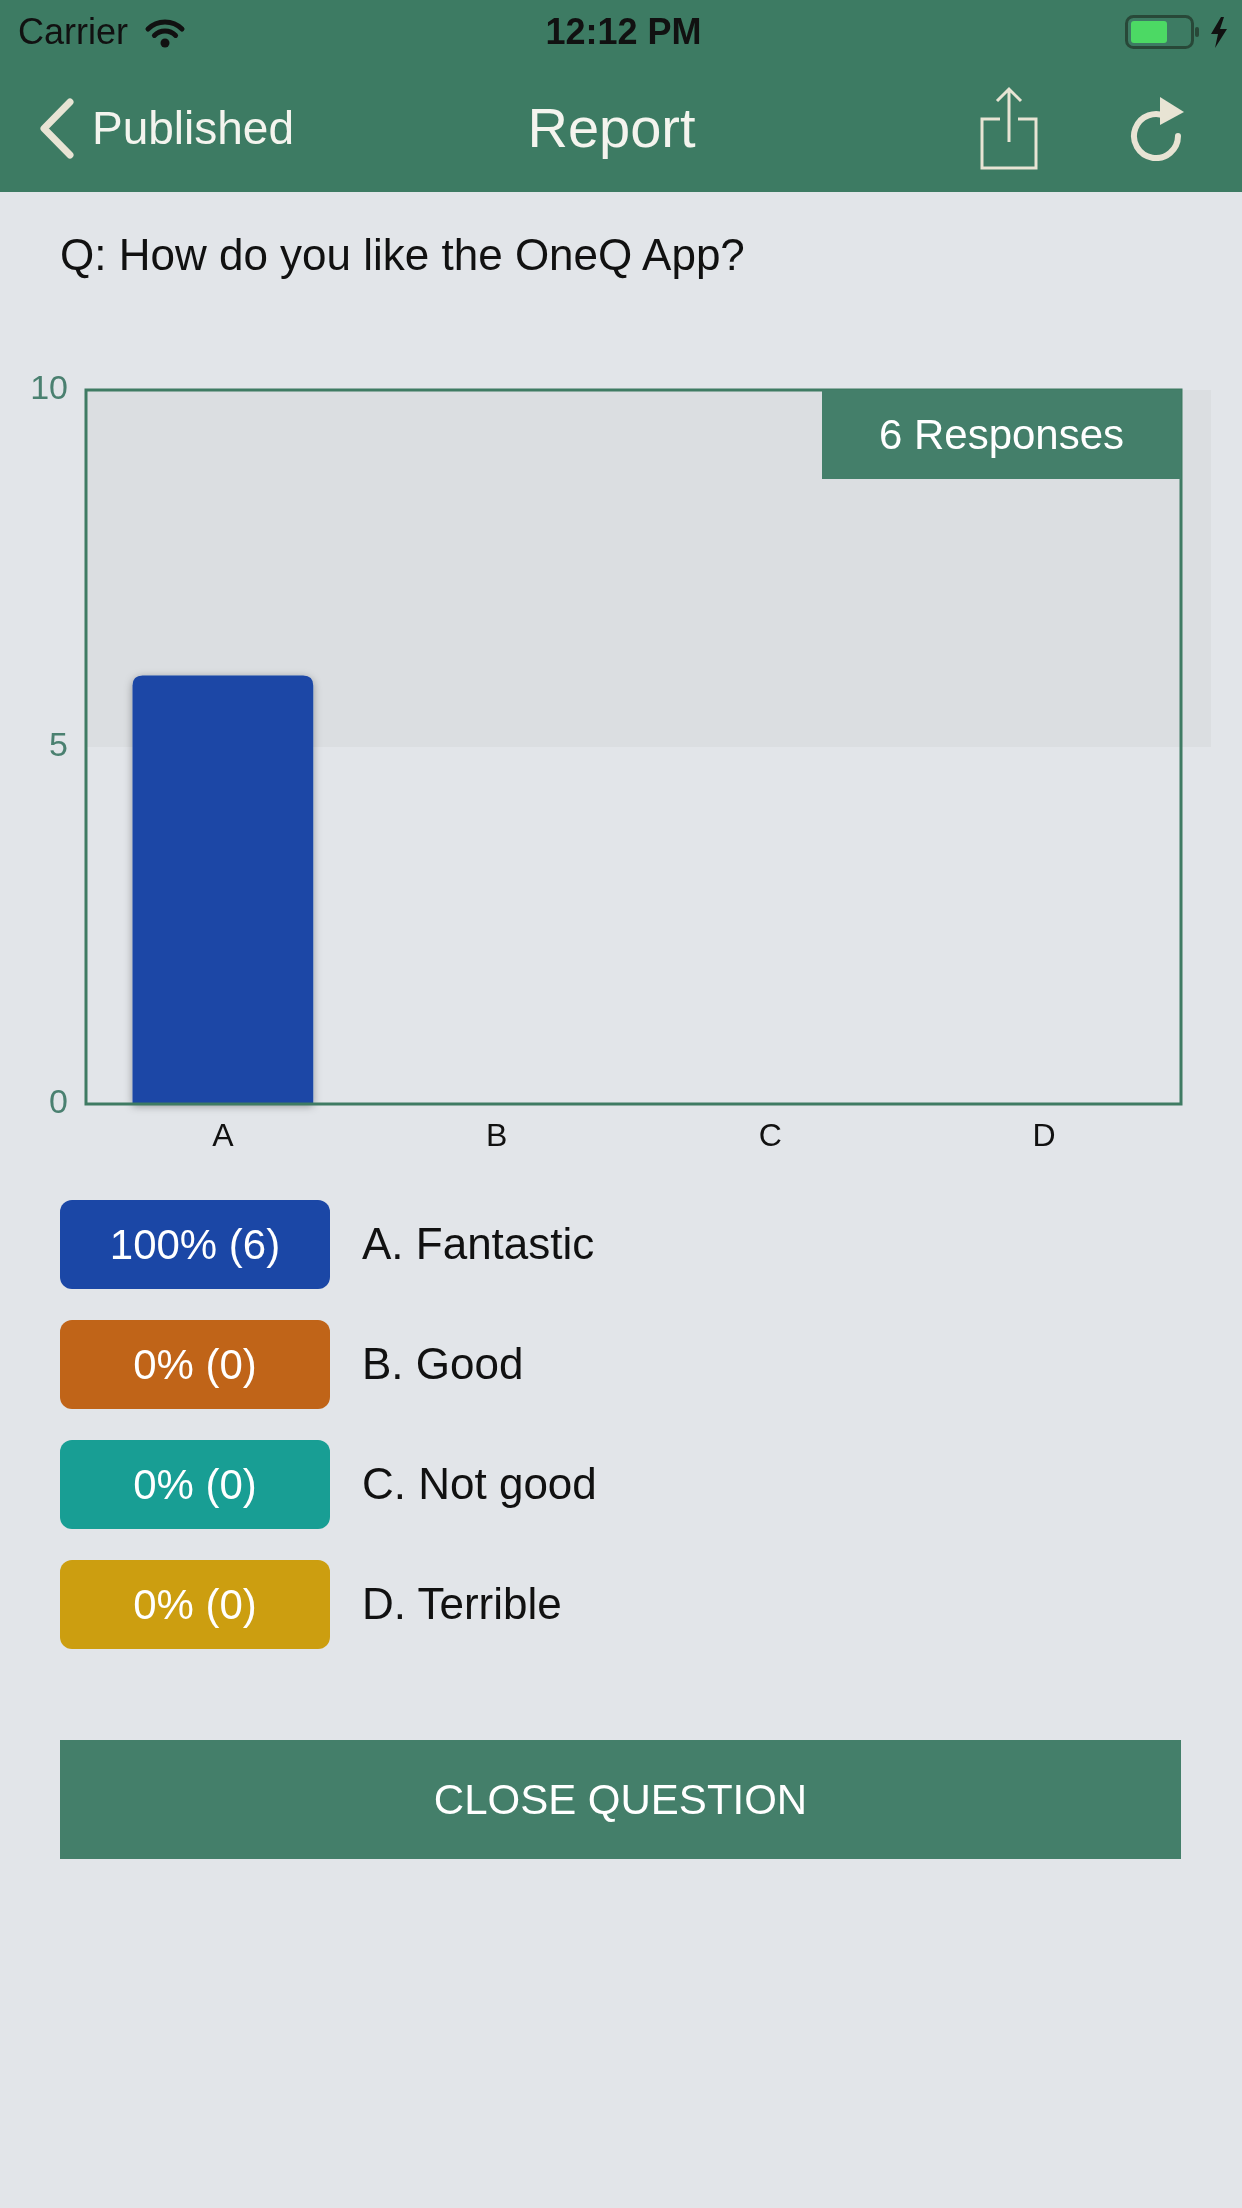  I want to click on responses-count-tag: 6 Responses, so click(1001, 434).